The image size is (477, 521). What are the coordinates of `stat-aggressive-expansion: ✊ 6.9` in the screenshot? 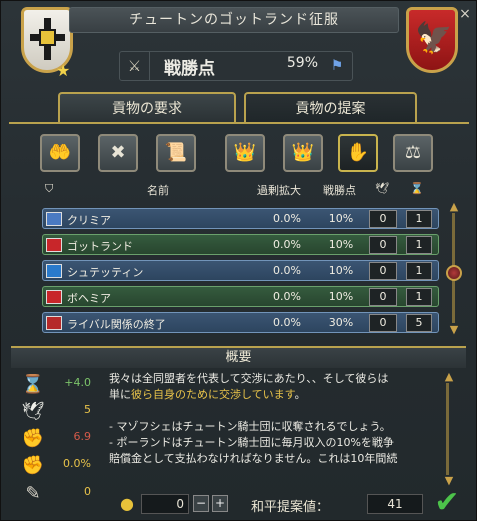 It's located at (56, 438).